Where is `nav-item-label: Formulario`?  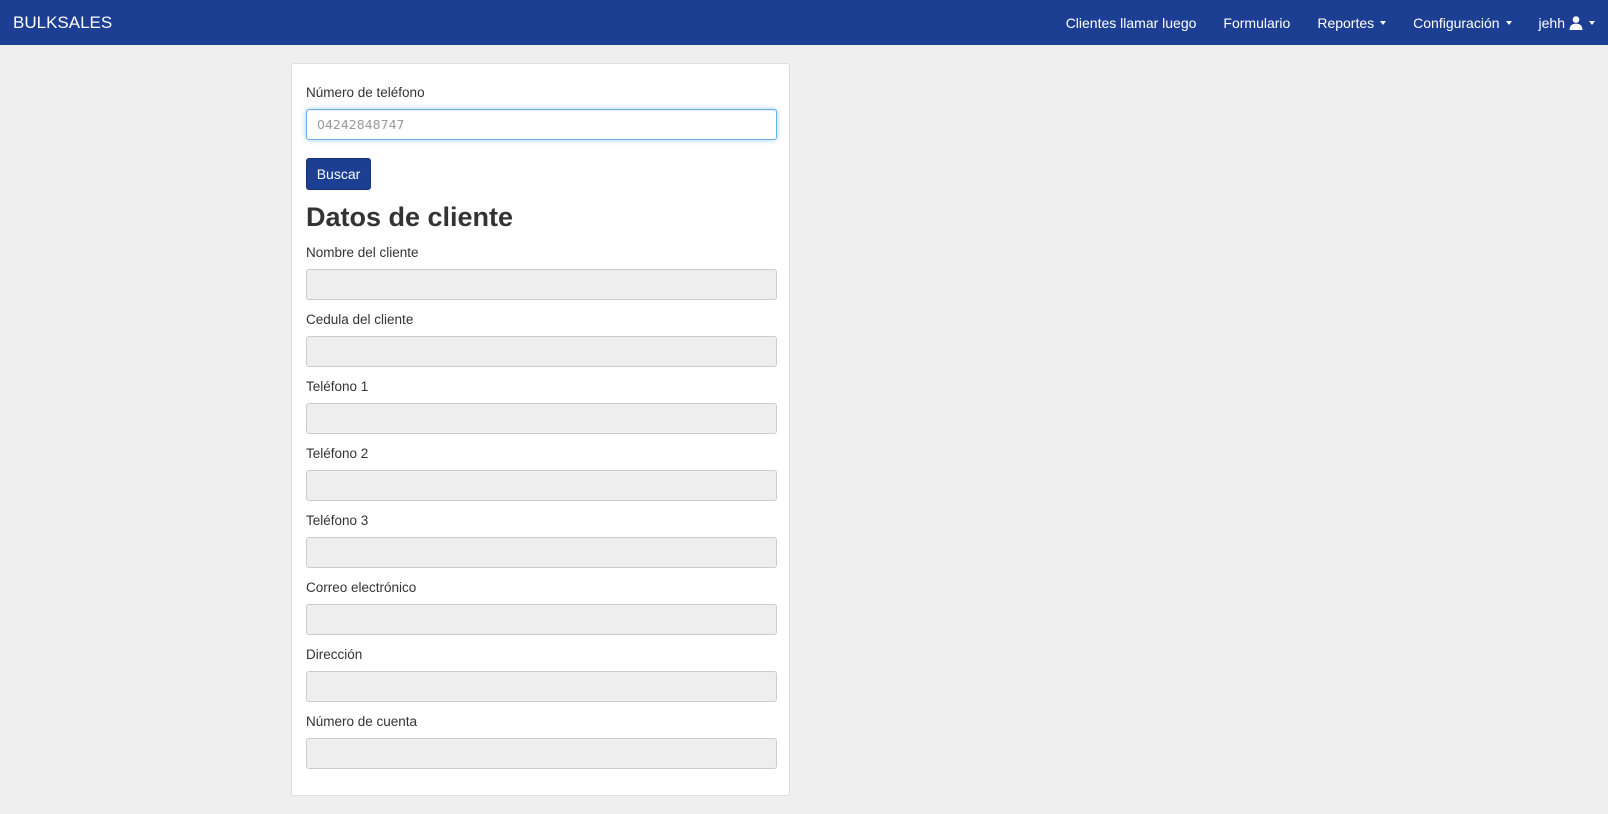
nav-item-label: Formulario is located at coordinates (1257, 22).